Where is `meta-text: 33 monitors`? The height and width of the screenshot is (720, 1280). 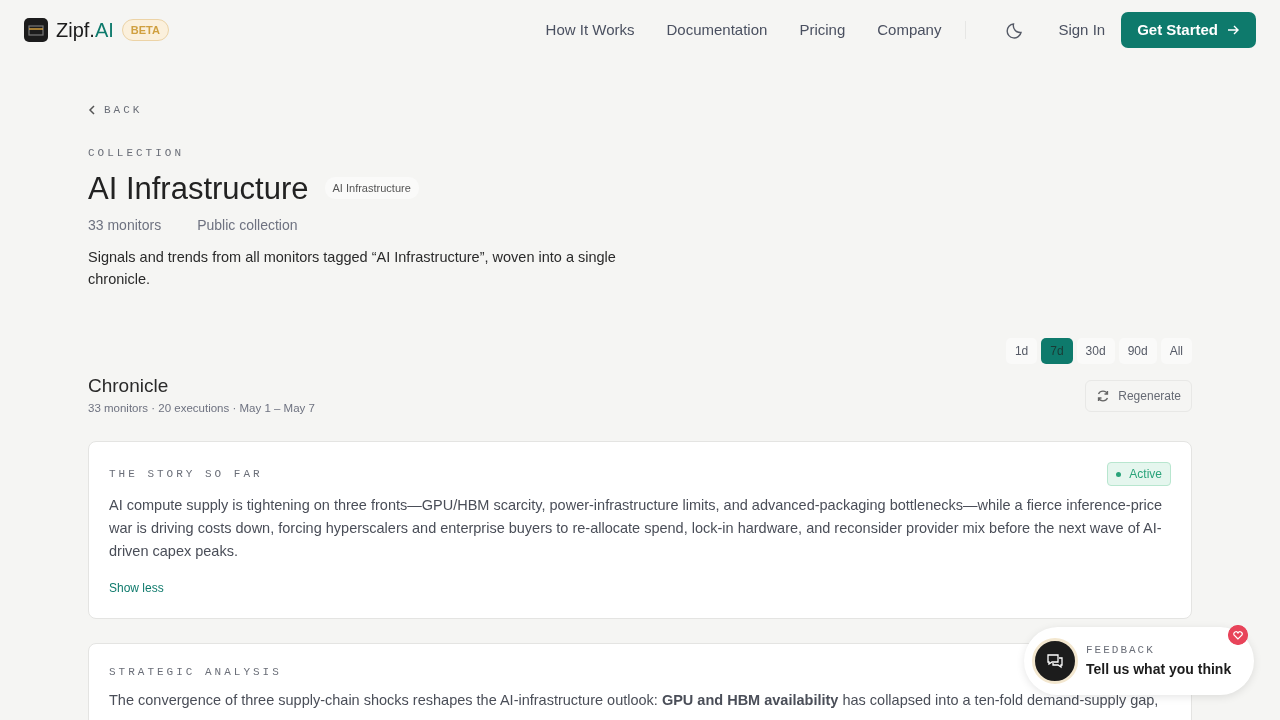
meta-text: 33 monitors is located at coordinates (125, 225).